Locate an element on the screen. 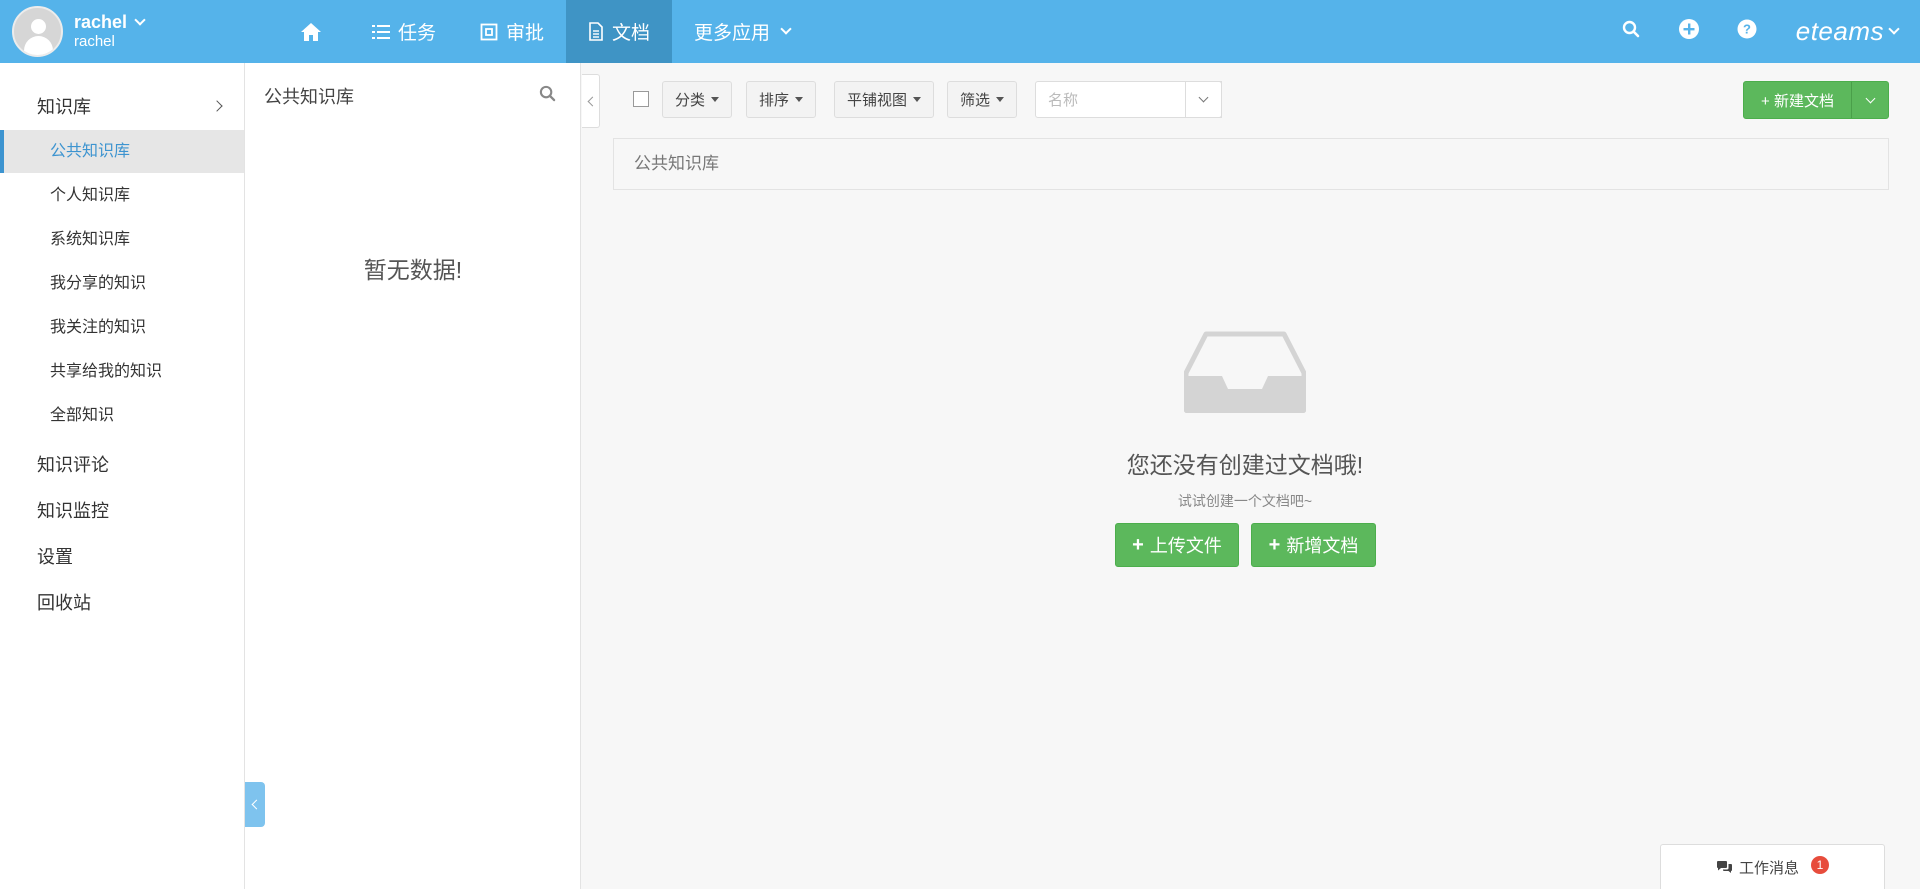 This screenshot has height=889, width=1920. main-nav: 任务 审批 文档 更多应用 is located at coordinates (546, 31).